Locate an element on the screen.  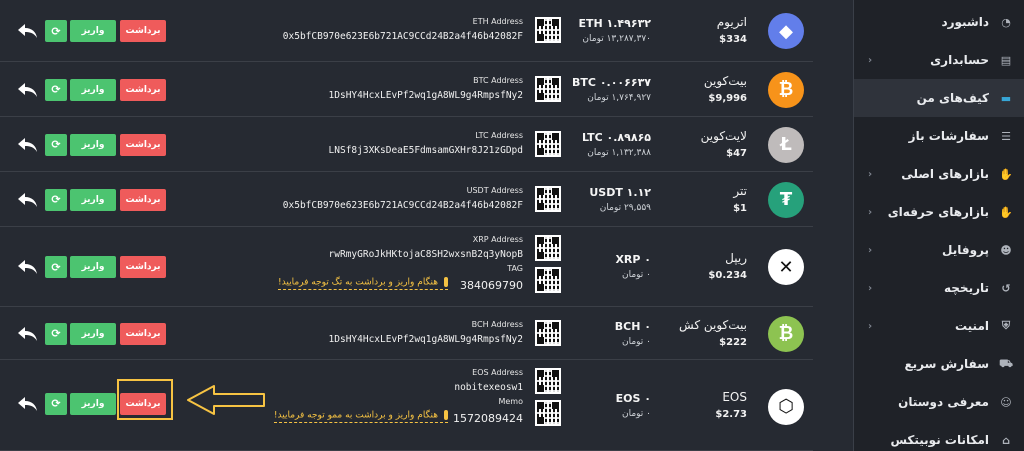
sidebar-item: ⛨ امنیت ‹ is located at coordinates (939, 326).